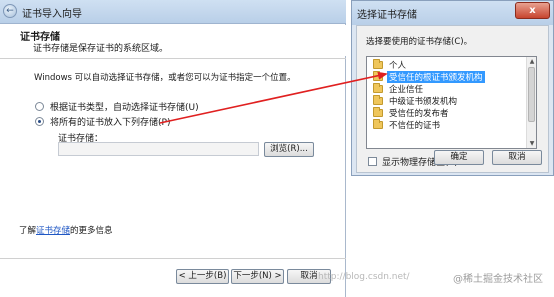 This screenshot has height=297, width=554. What do you see at coordinates (517, 157) in the screenshot?
I see `dialog-cancel-button: 取消` at bounding box center [517, 157].